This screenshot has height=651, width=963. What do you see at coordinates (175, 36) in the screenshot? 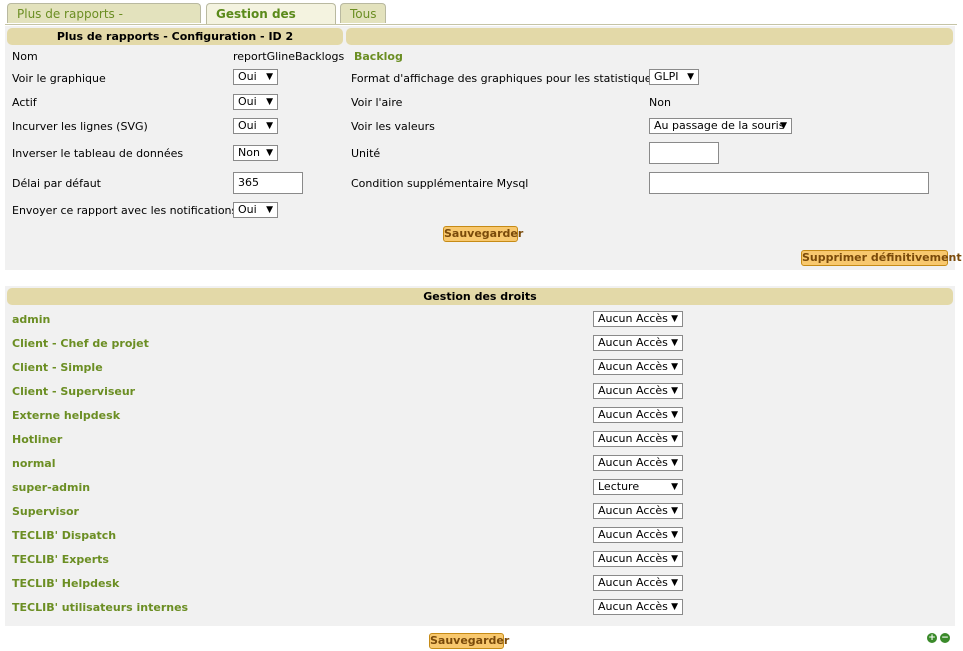
I see `config-header: Plus de rapports - Configuration - ID 2` at bounding box center [175, 36].